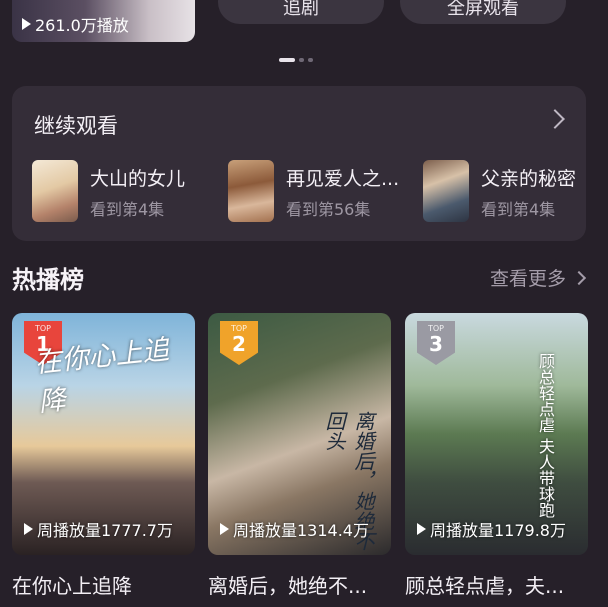 Image resolution: width=608 pixels, height=607 pixels. I want to click on hot-card-name: 在你心上追降, so click(103, 584).